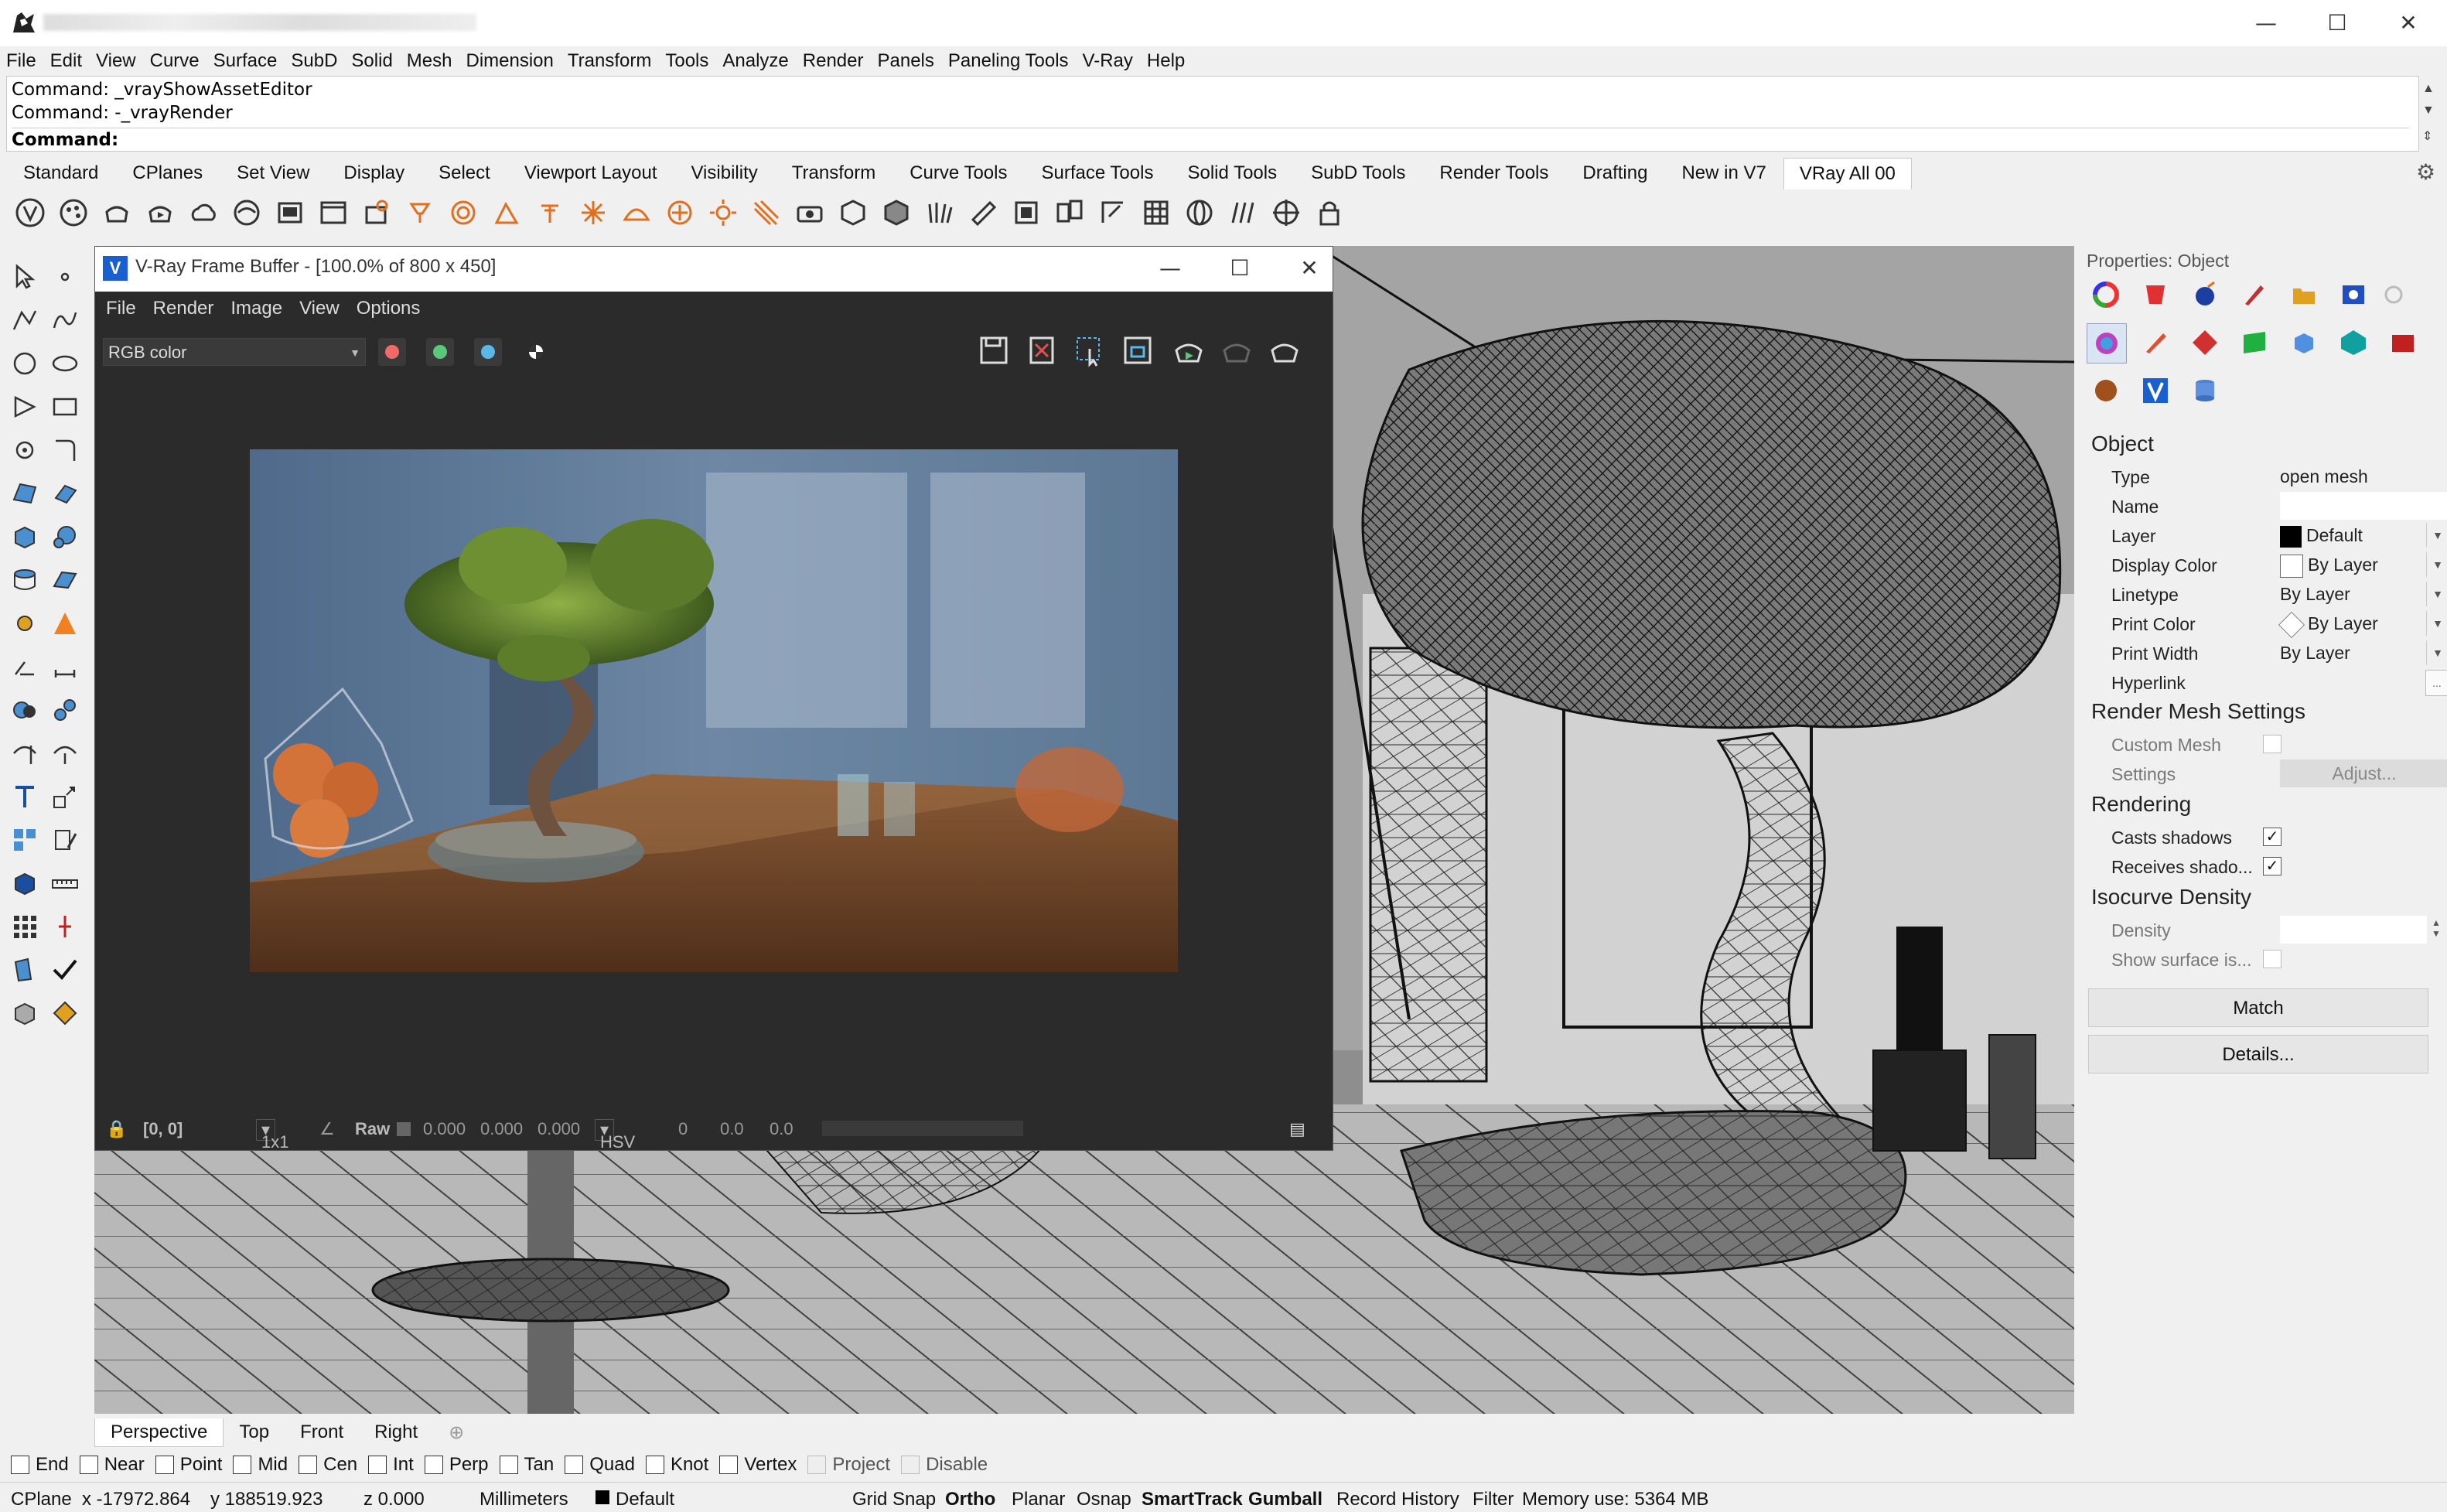 This screenshot has width=2447, height=1512. Describe the element at coordinates (234, 352) in the screenshot. I see `channel-select: RGB color ▼` at that location.